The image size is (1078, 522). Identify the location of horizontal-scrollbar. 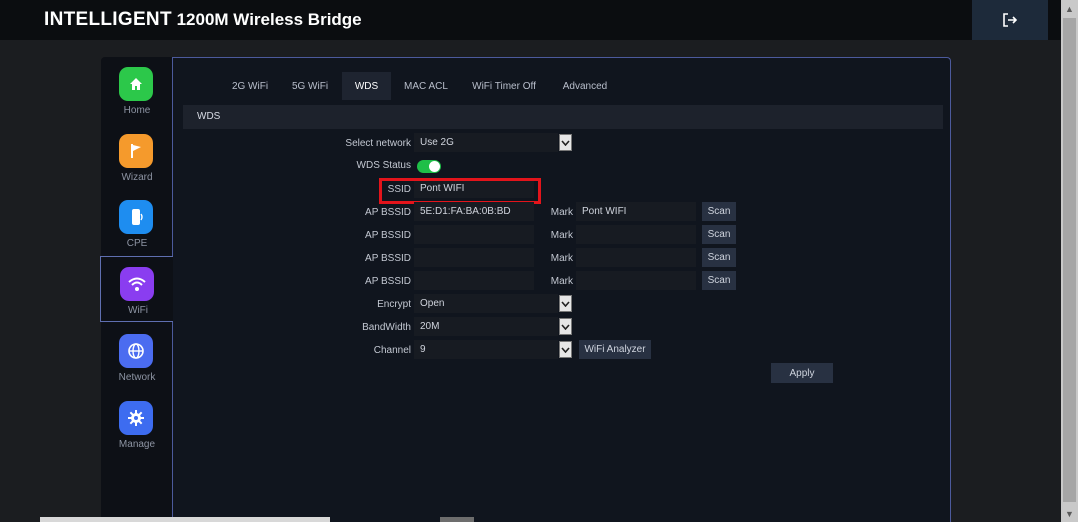
(185, 519).